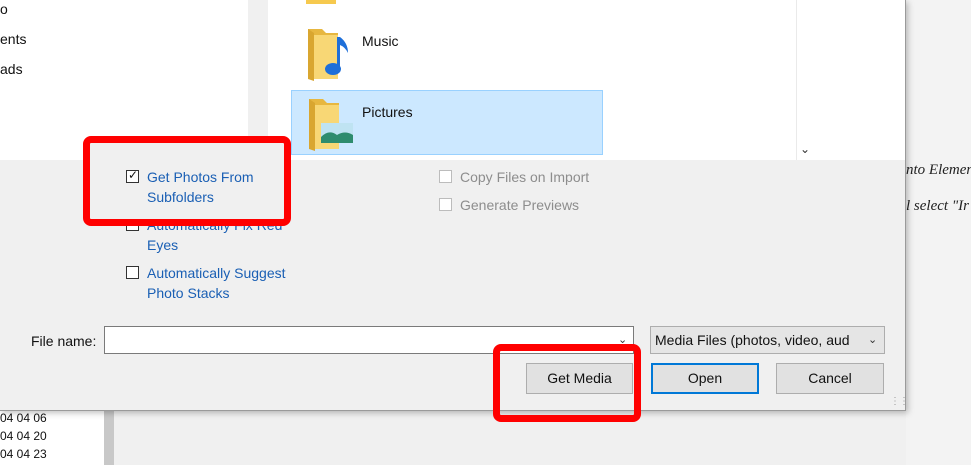  Describe the element at coordinates (567, 383) in the screenshot. I see `annotation-highlight-box` at that location.